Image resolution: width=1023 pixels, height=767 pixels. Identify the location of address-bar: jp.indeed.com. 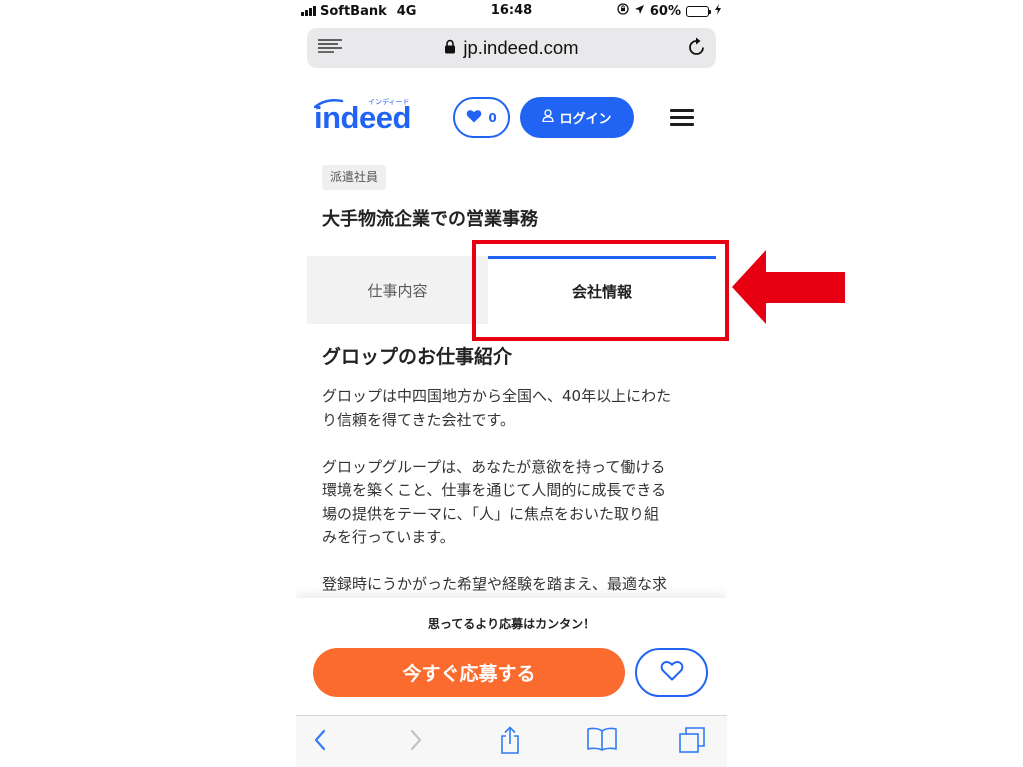
(511, 48).